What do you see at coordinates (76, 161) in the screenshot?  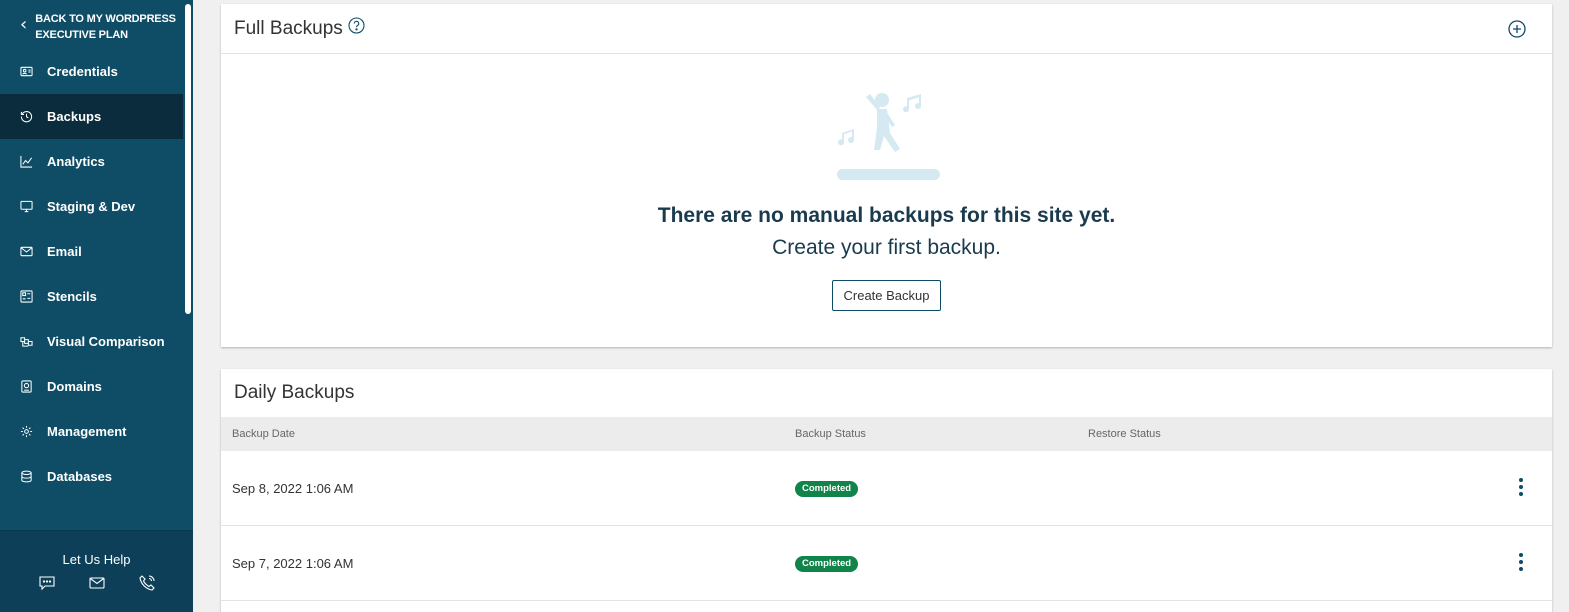 I see `sidebar-item-label: Analytics` at bounding box center [76, 161].